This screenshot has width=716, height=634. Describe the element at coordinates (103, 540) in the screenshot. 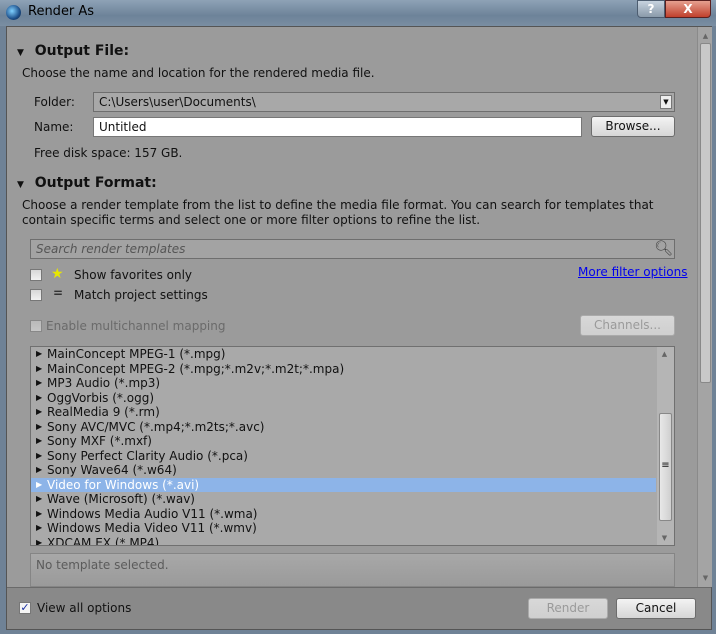

I see `template-name: XDCAM EX (*.MP4)` at that location.